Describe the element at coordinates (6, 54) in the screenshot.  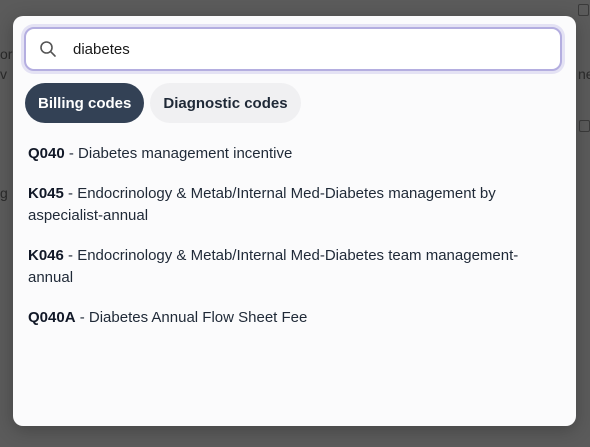
I see `backdrop-text-fragment: or` at that location.